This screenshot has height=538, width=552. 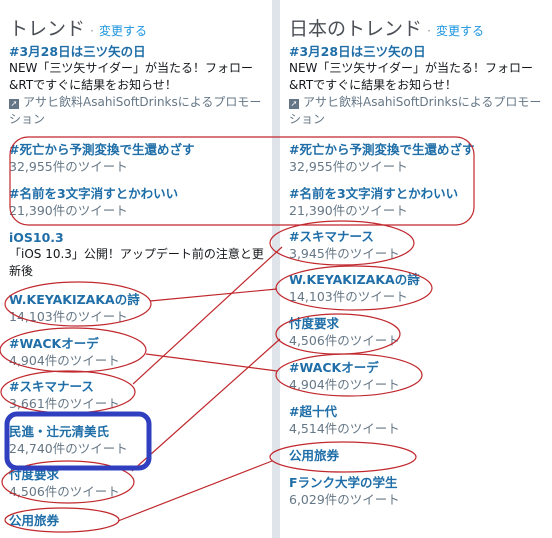 I want to click on left-trend-item: #死亡から予測変換で生還めざす 32,955件のツイート, so click(x=140, y=158).